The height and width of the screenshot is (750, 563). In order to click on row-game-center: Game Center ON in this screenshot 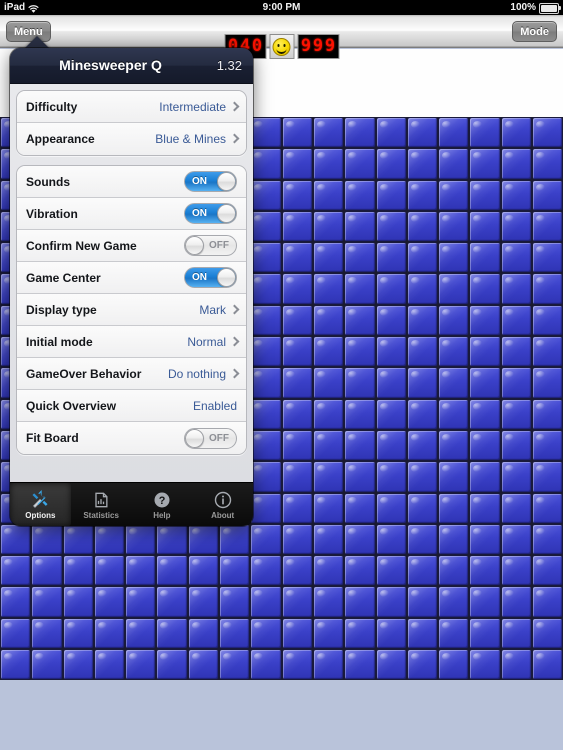, I will do `click(131, 278)`.